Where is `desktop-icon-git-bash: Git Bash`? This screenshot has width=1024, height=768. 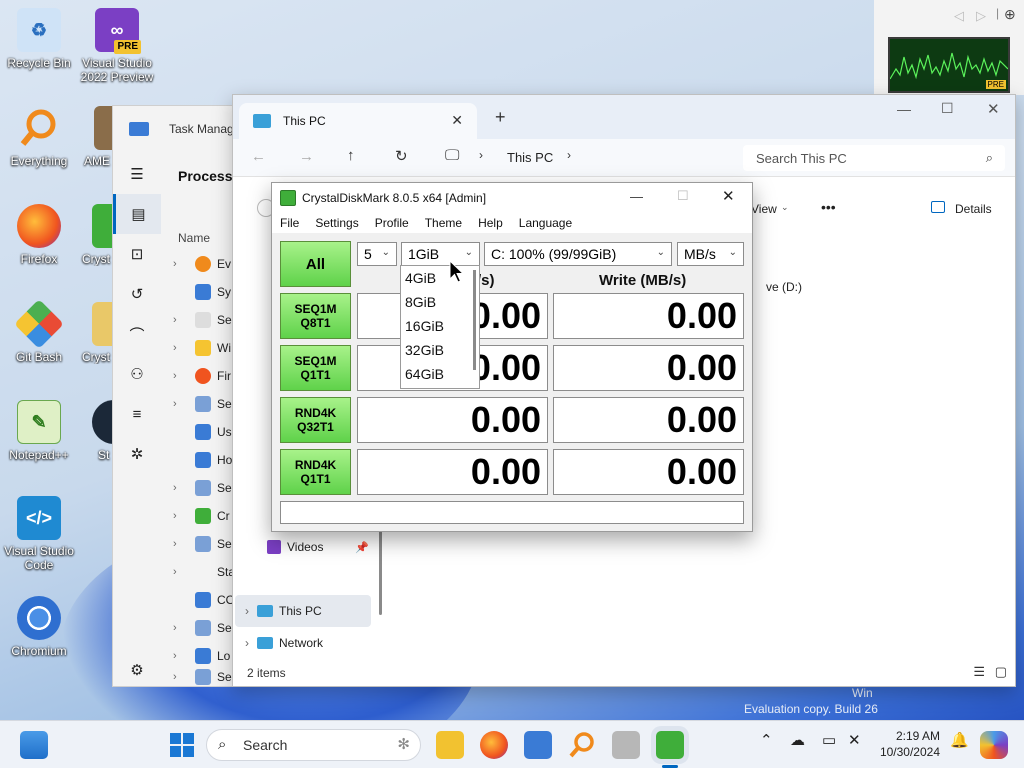
desktop-icon-git-bash: Git Bash is located at coordinates (39, 331).